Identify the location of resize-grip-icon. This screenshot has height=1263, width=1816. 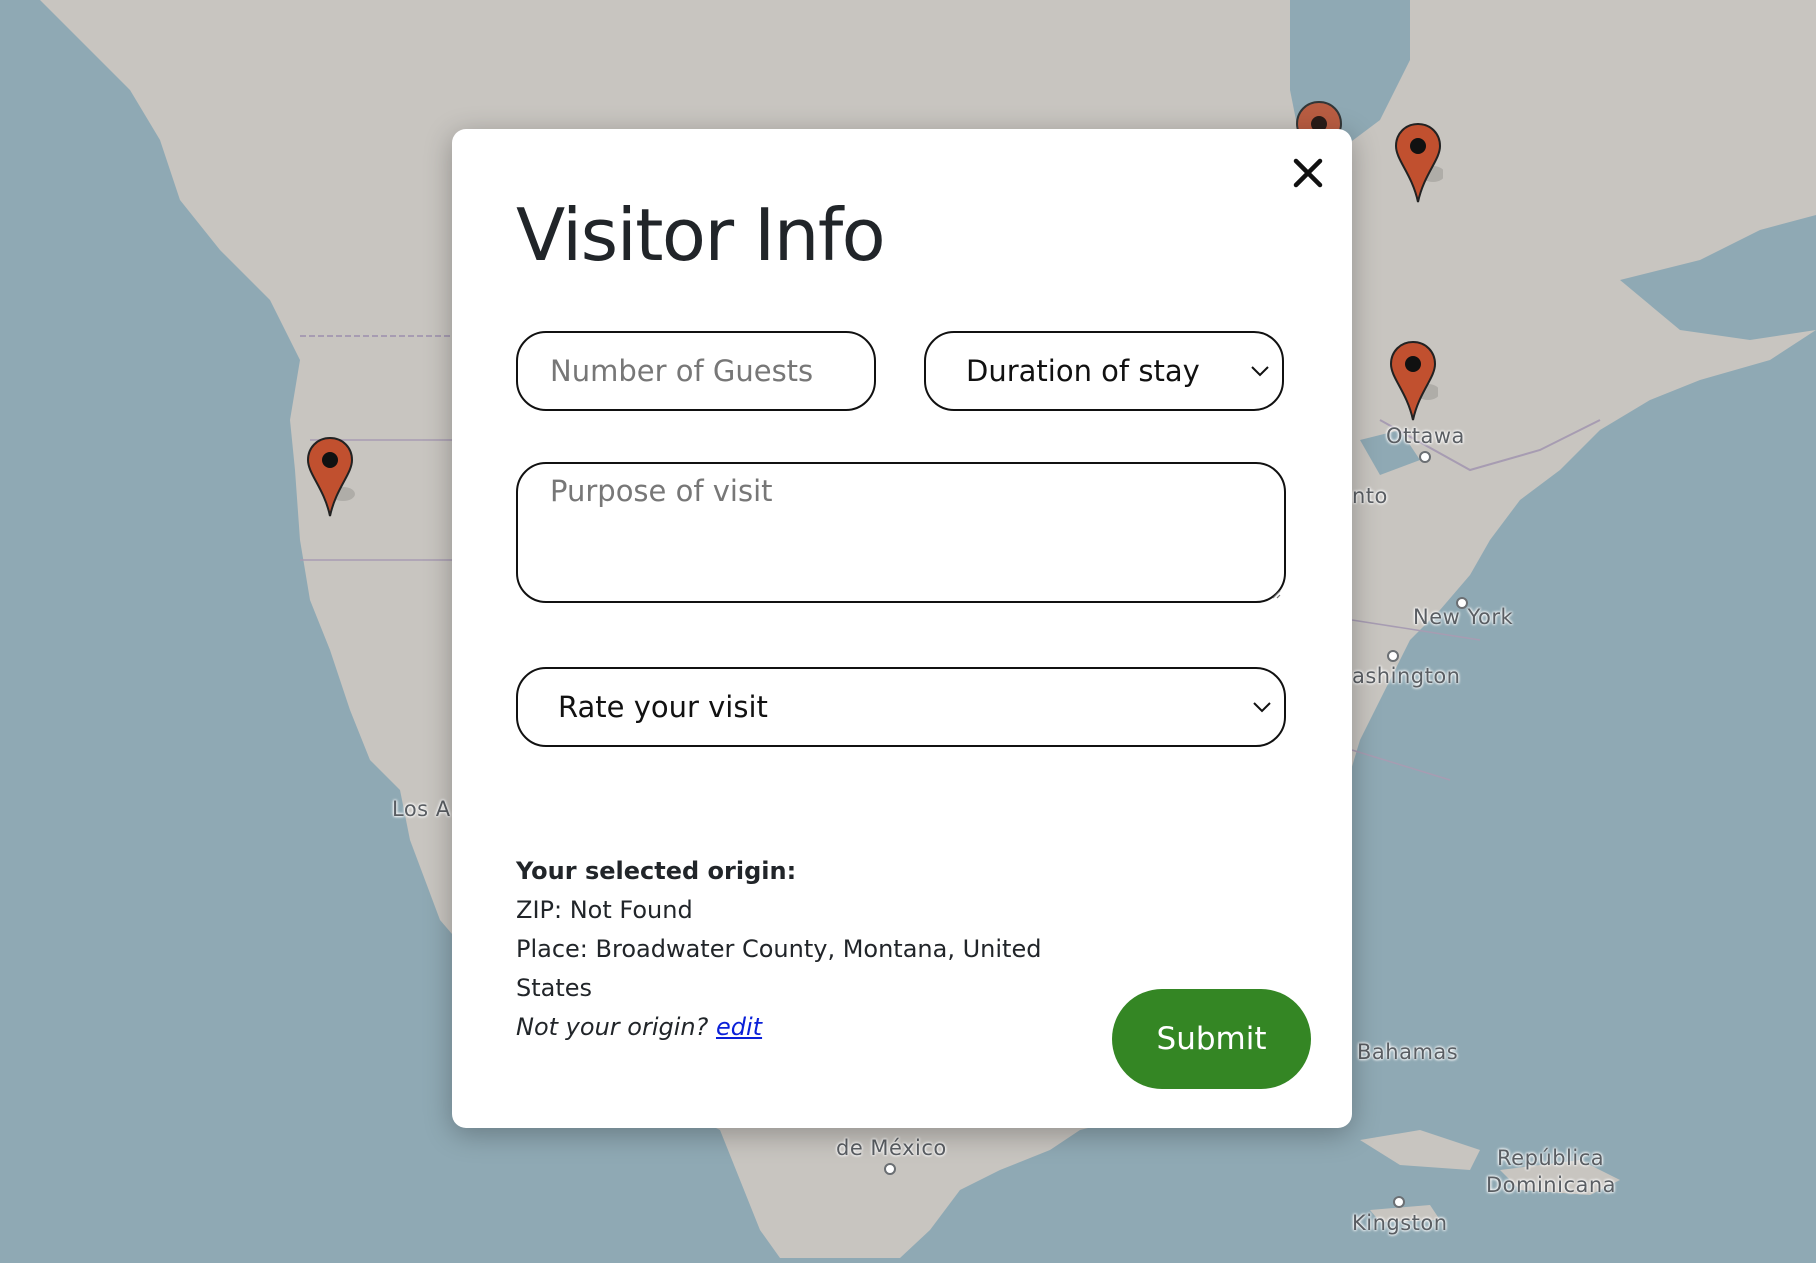
(1276, 594).